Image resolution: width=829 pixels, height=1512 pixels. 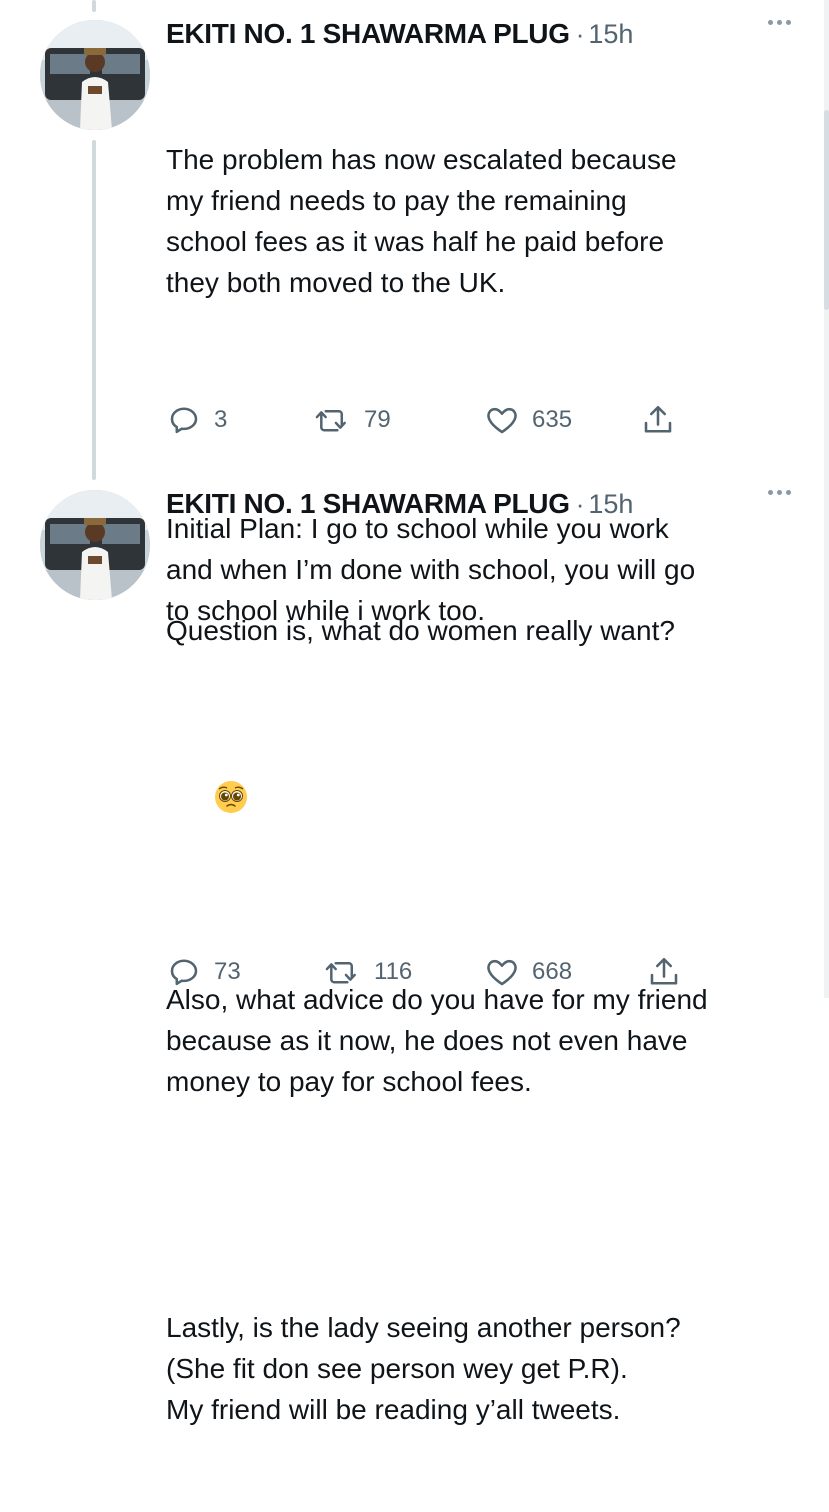 What do you see at coordinates (230, 796) in the screenshot?
I see `pleading-face-emoji` at bounding box center [230, 796].